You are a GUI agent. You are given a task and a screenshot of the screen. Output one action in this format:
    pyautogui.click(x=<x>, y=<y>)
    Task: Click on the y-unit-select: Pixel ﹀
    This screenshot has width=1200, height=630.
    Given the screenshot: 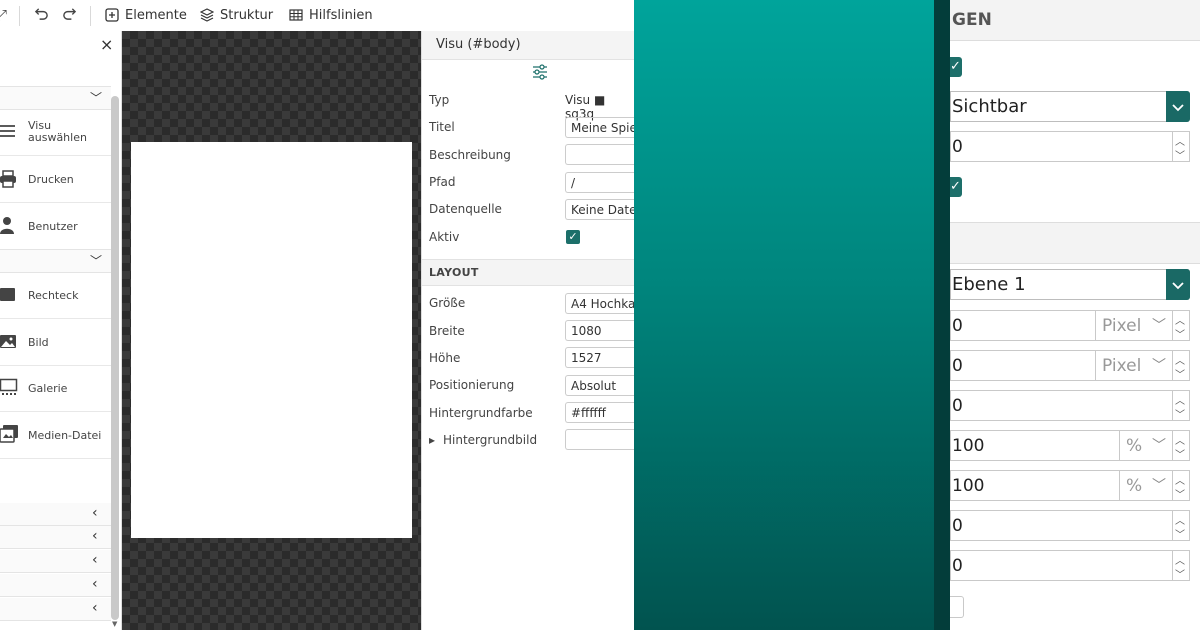 What is the action you would take?
    pyautogui.click(x=1134, y=365)
    